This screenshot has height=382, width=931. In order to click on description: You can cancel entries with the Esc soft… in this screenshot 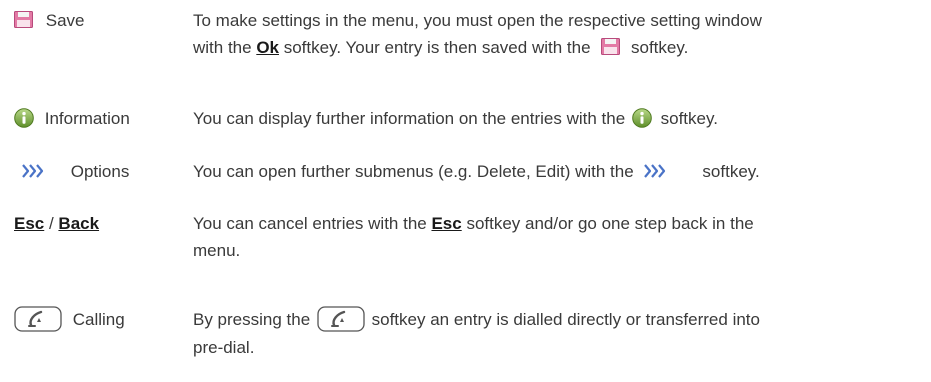, I will do `click(473, 237)`.